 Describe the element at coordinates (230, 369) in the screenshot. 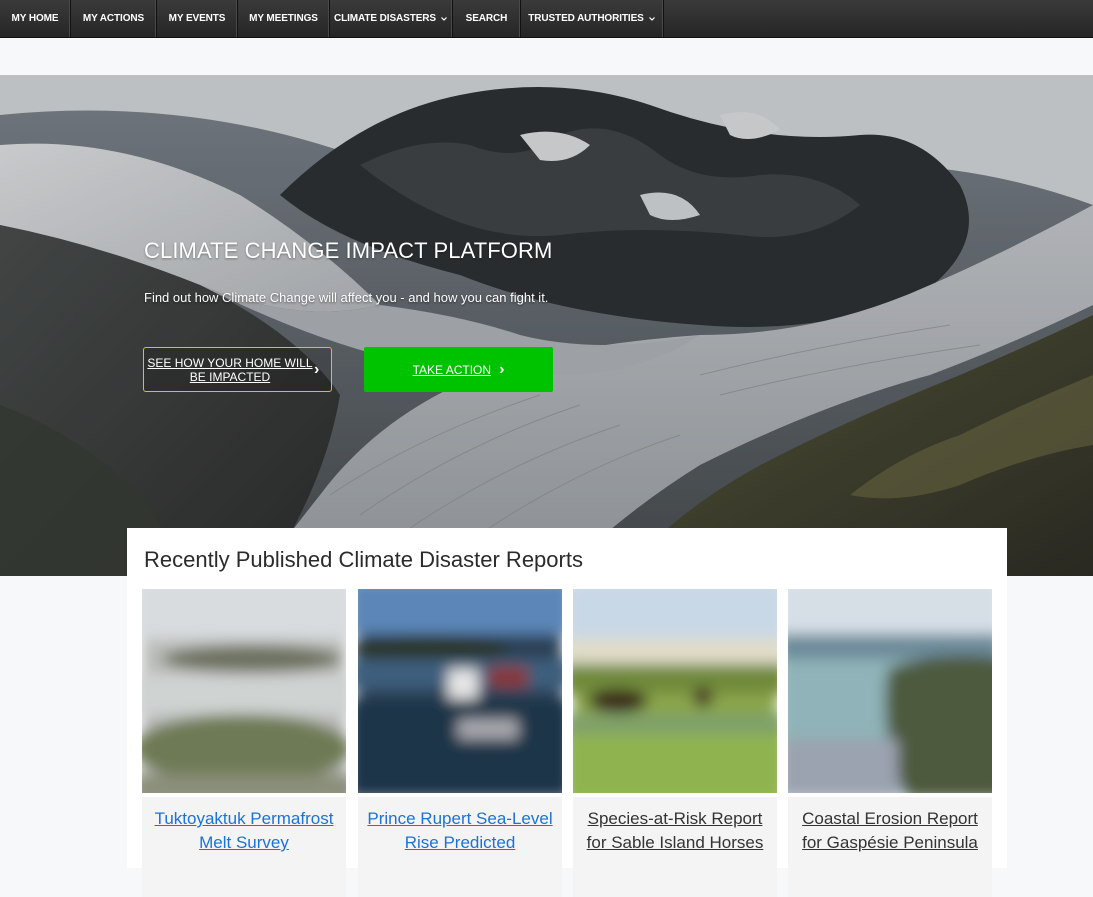

I see `see-home-impact-label: SEE HOW YOUR HOME WILL BE IMPACTED` at that location.